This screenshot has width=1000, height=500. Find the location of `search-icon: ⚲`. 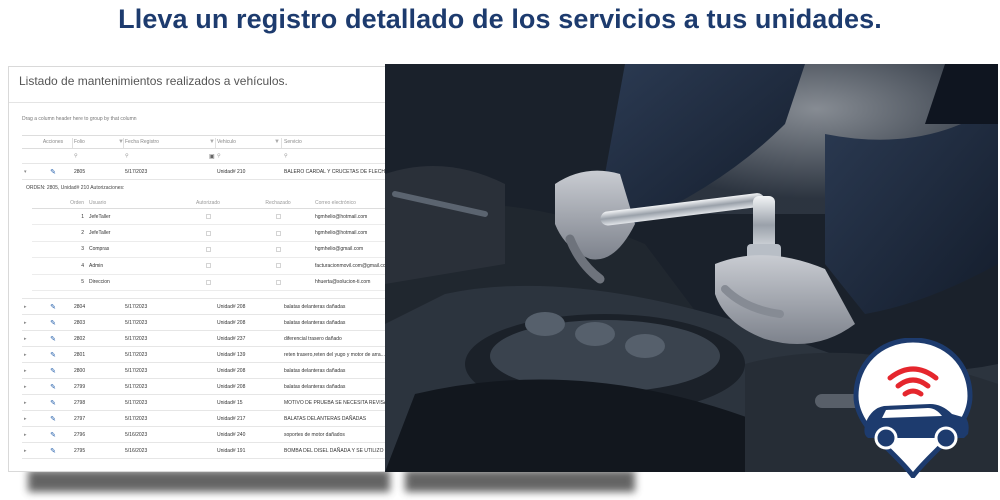

search-icon: ⚲ is located at coordinates (76, 156).